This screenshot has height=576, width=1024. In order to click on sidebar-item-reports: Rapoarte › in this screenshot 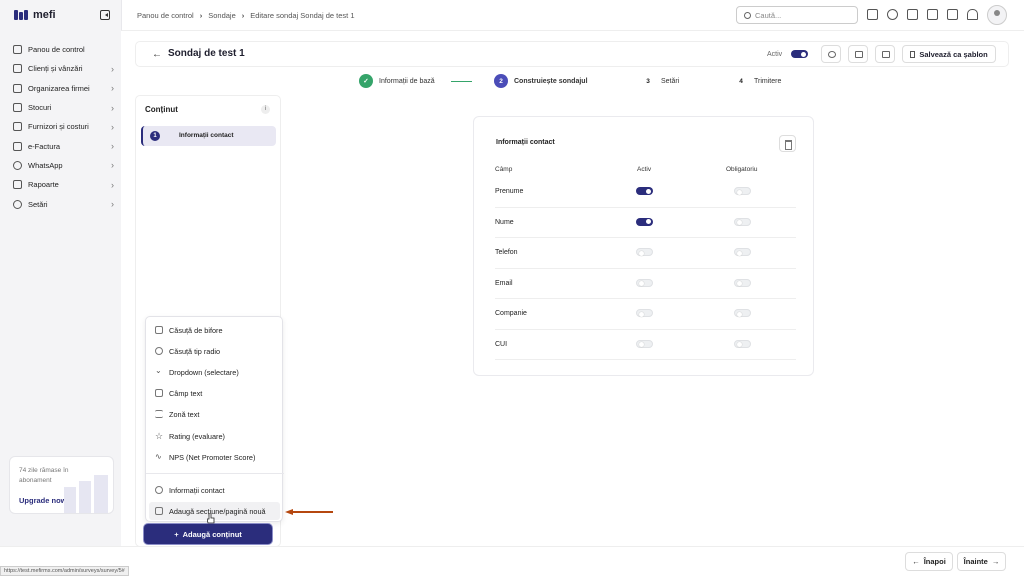, I will do `click(61, 184)`.